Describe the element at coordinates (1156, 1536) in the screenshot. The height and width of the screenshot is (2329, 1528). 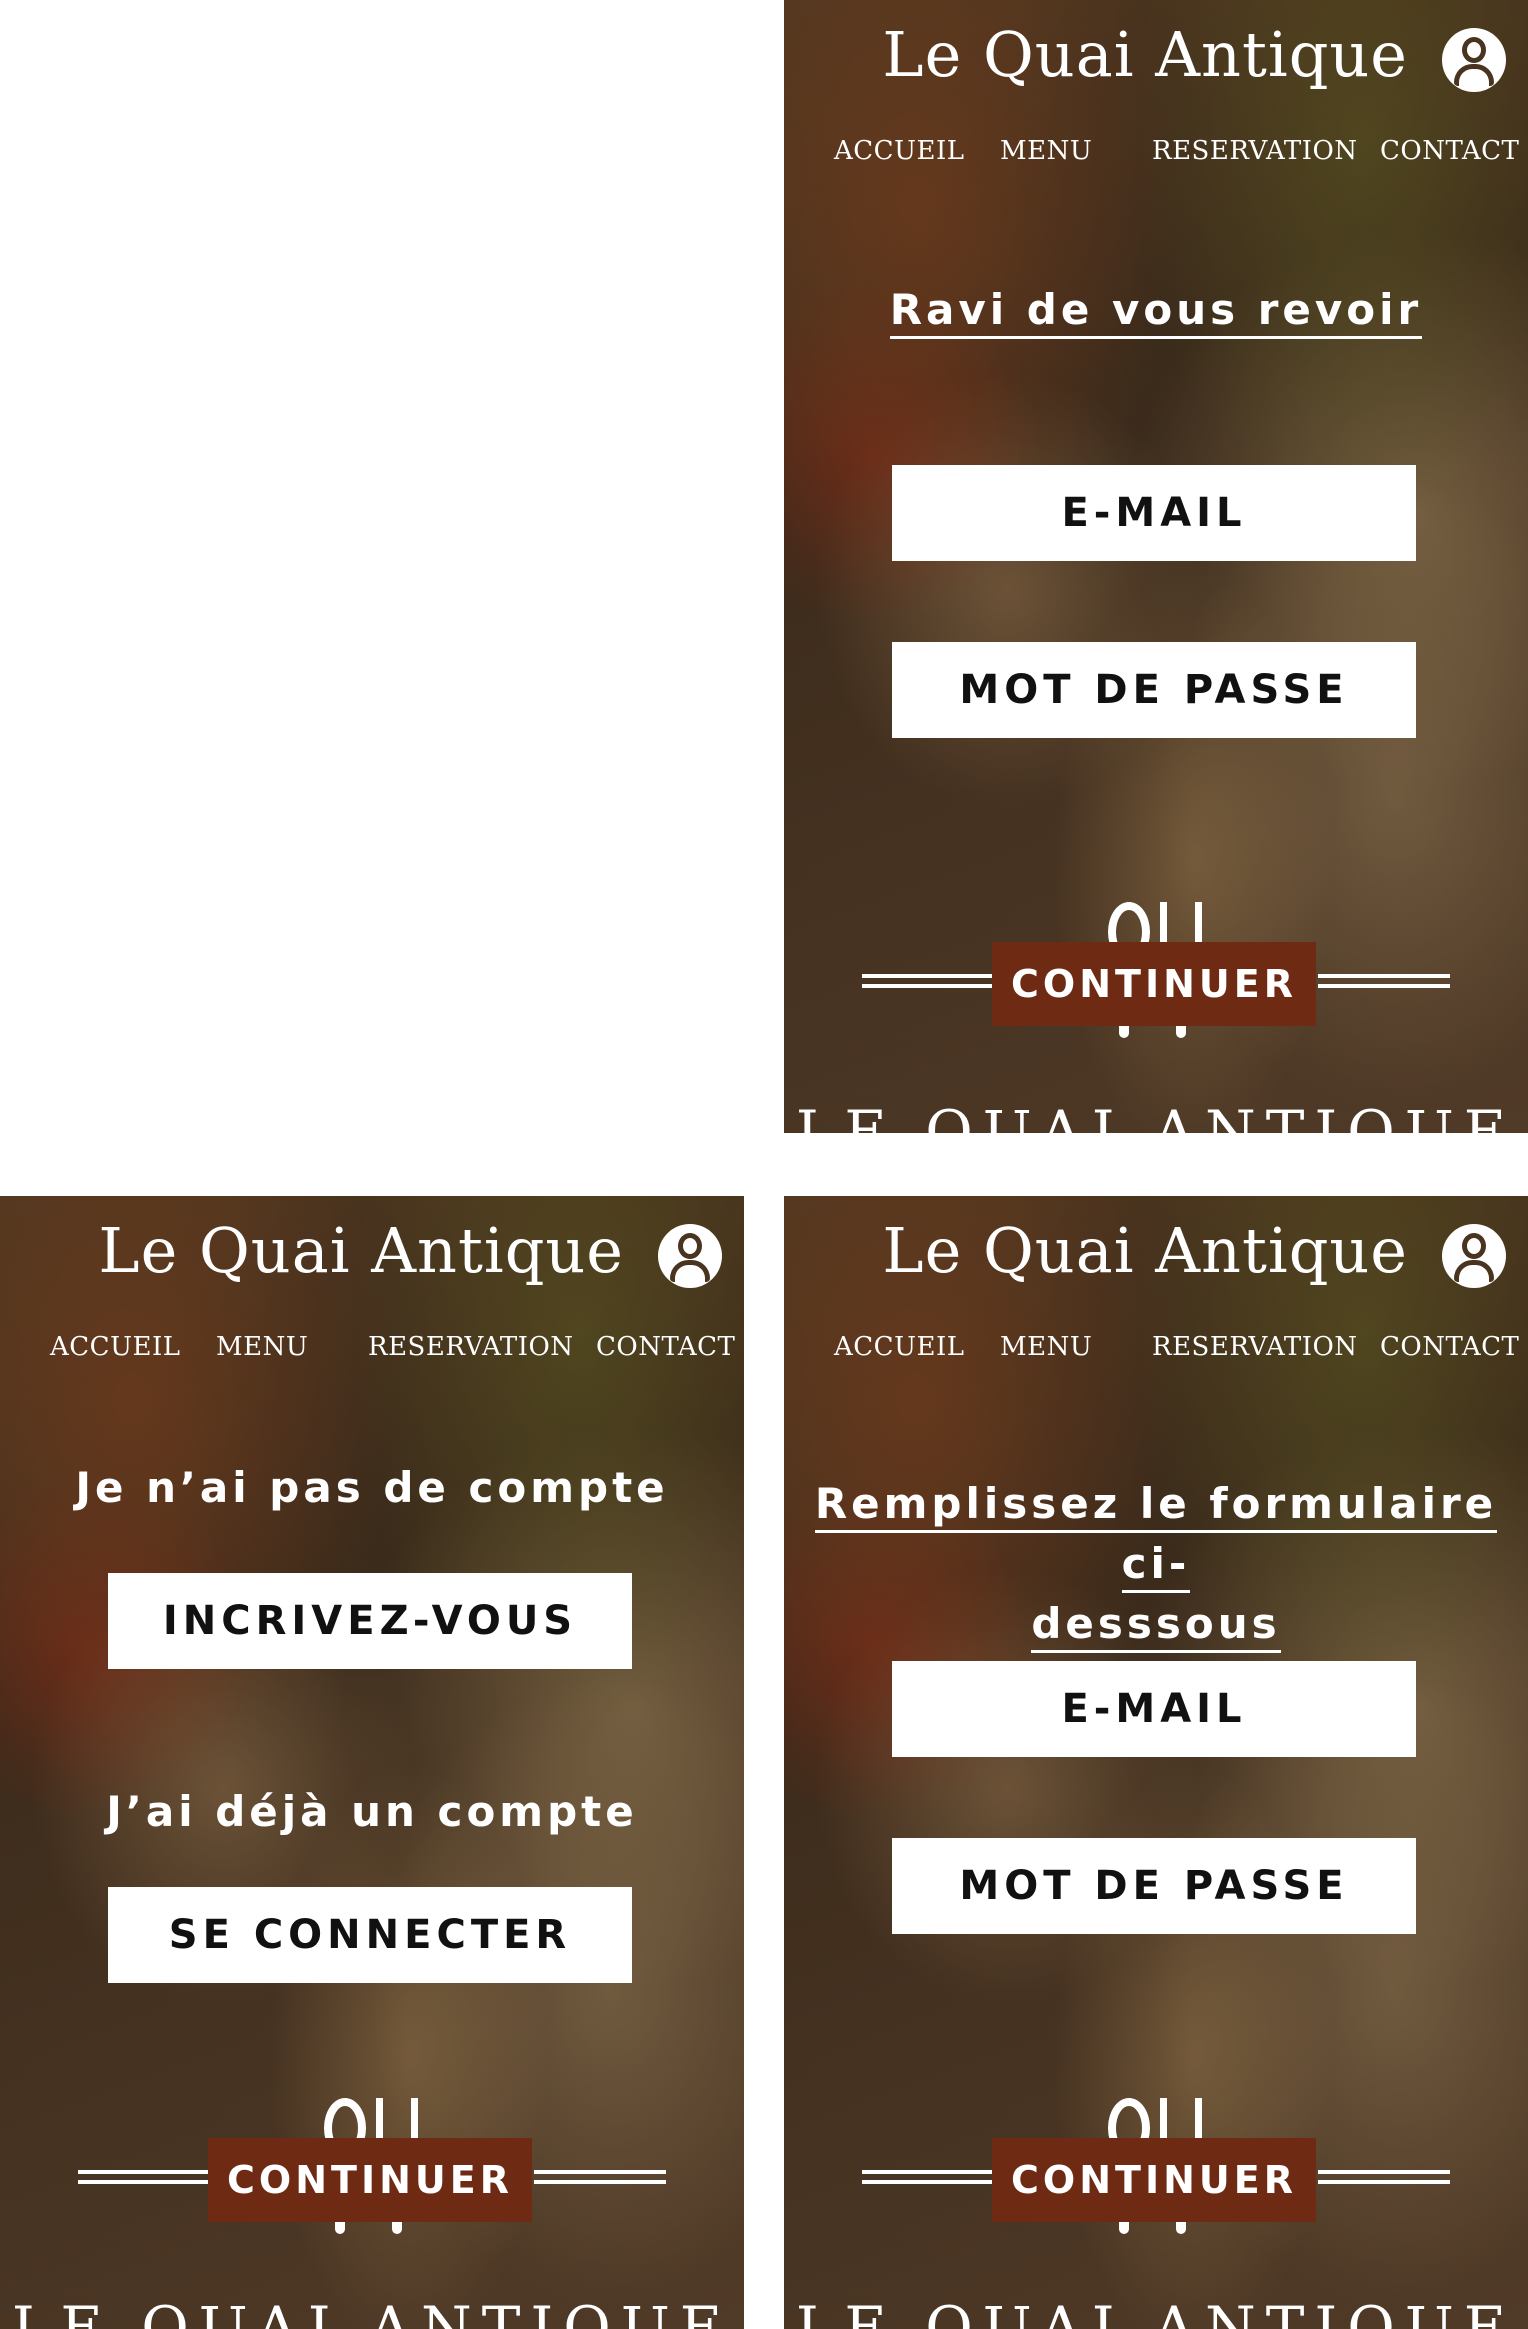
I see `signup-heading-line1: Remplissez le formulaire ci-` at that location.